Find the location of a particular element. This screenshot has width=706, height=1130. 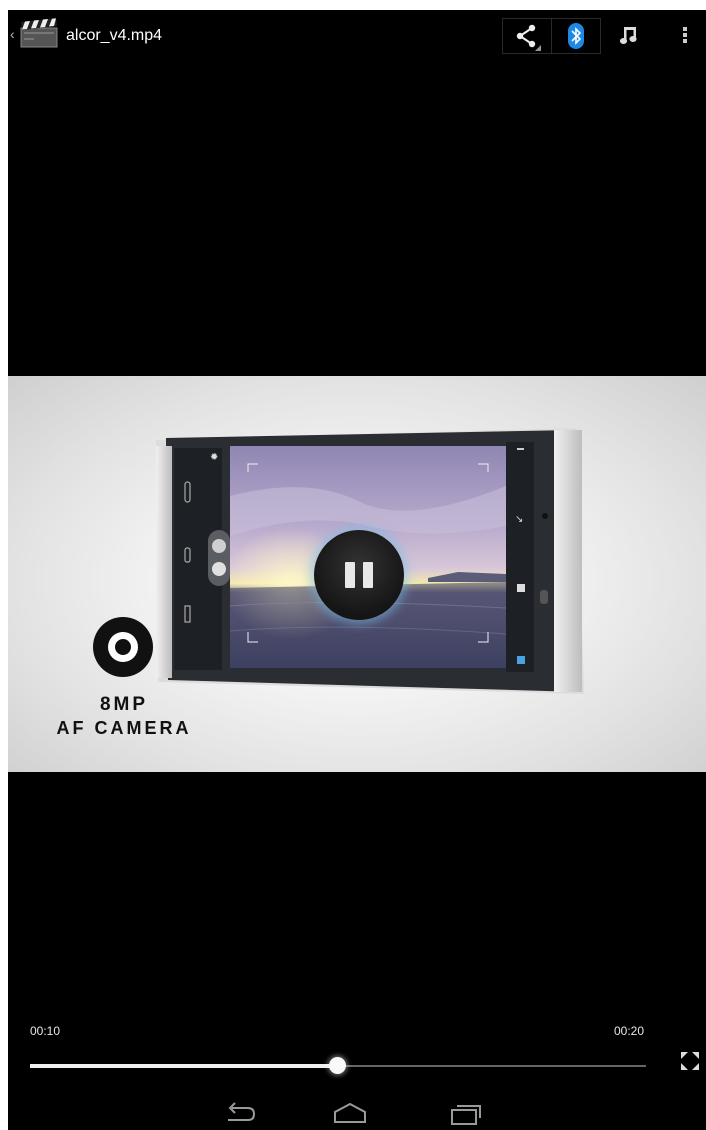

music-button is located at coordinates (629, 35).